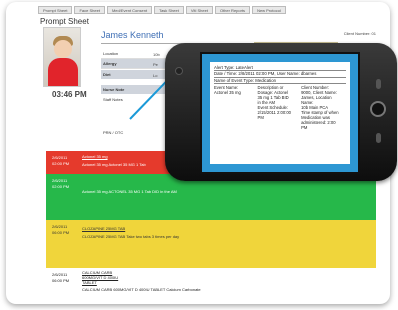 The width and height of the screenshot is (398, 310). I want to click on tab-task-sheet: Task Sheet, so click(169, 10).